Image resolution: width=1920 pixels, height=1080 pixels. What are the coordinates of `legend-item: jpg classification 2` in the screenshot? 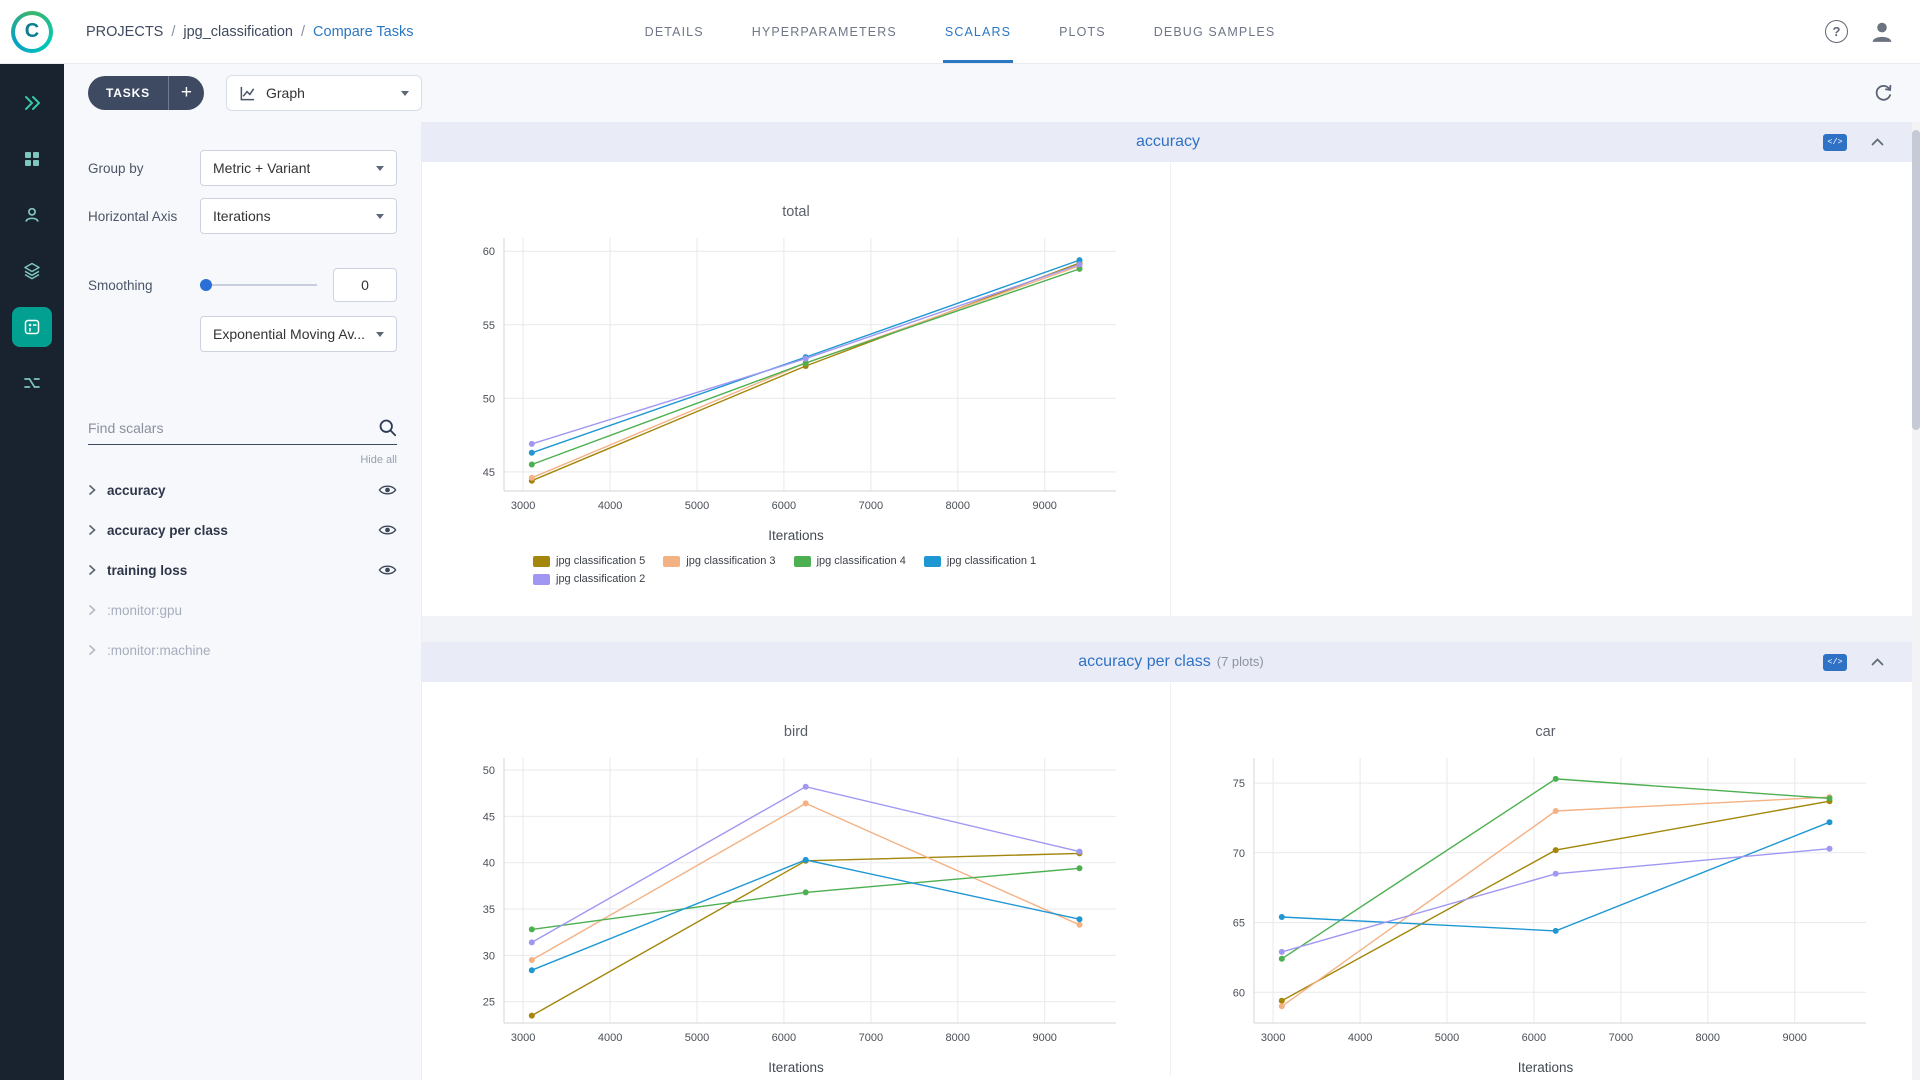 It's located at (589, 579).